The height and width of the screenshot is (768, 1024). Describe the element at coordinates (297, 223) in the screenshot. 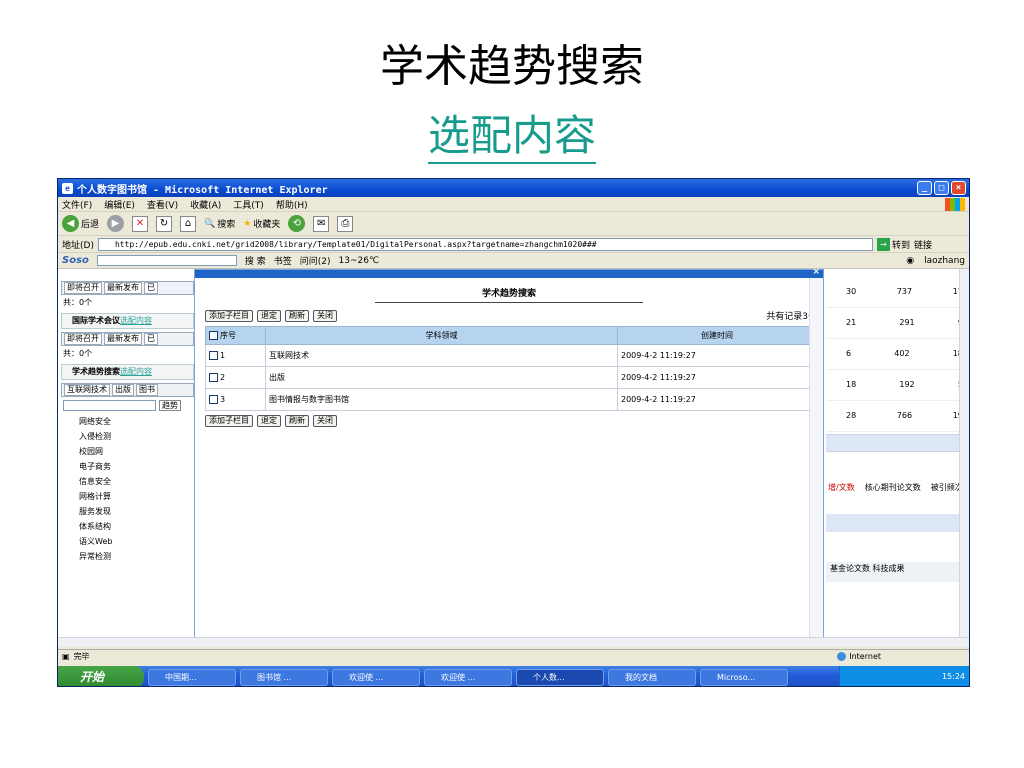

I see `history-icon: ⟲` at that location.